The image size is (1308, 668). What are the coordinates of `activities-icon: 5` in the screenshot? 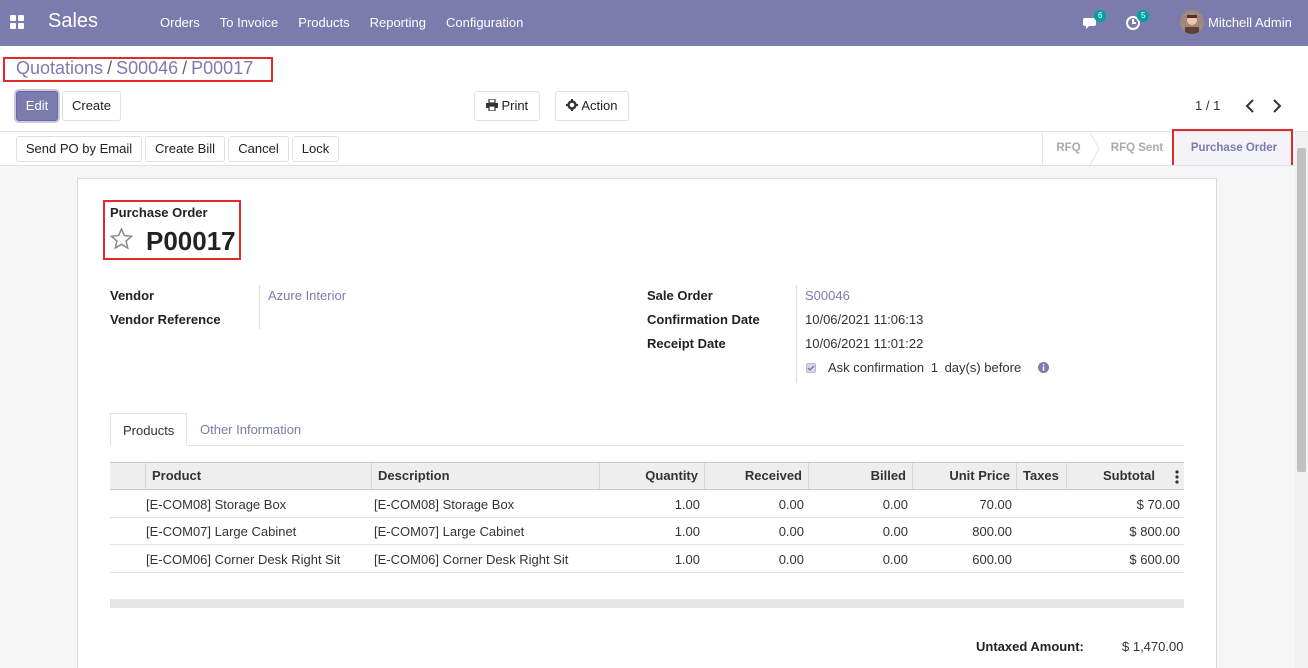 It's located at (1138, 22).